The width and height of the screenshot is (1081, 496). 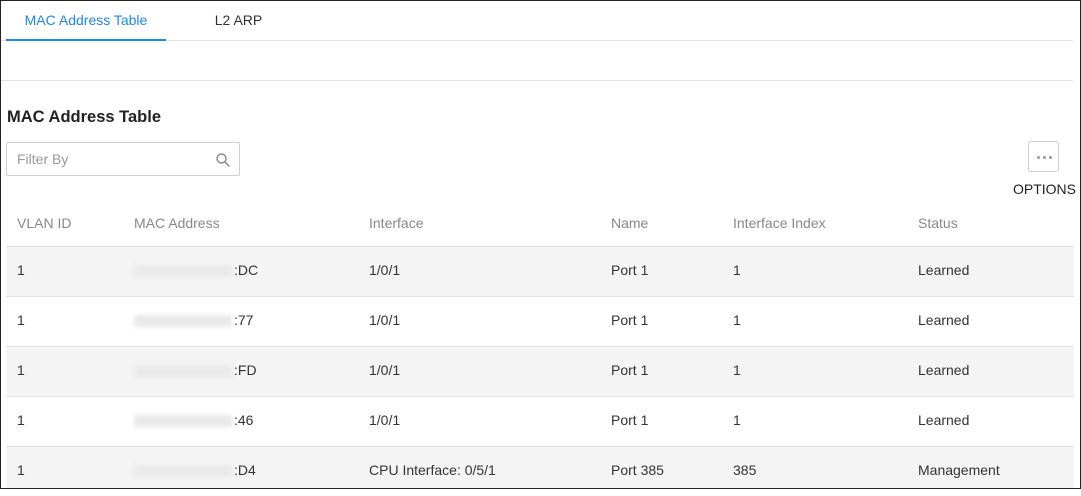 I want to click on mac-cell: :77, so click(x=193, y=321).